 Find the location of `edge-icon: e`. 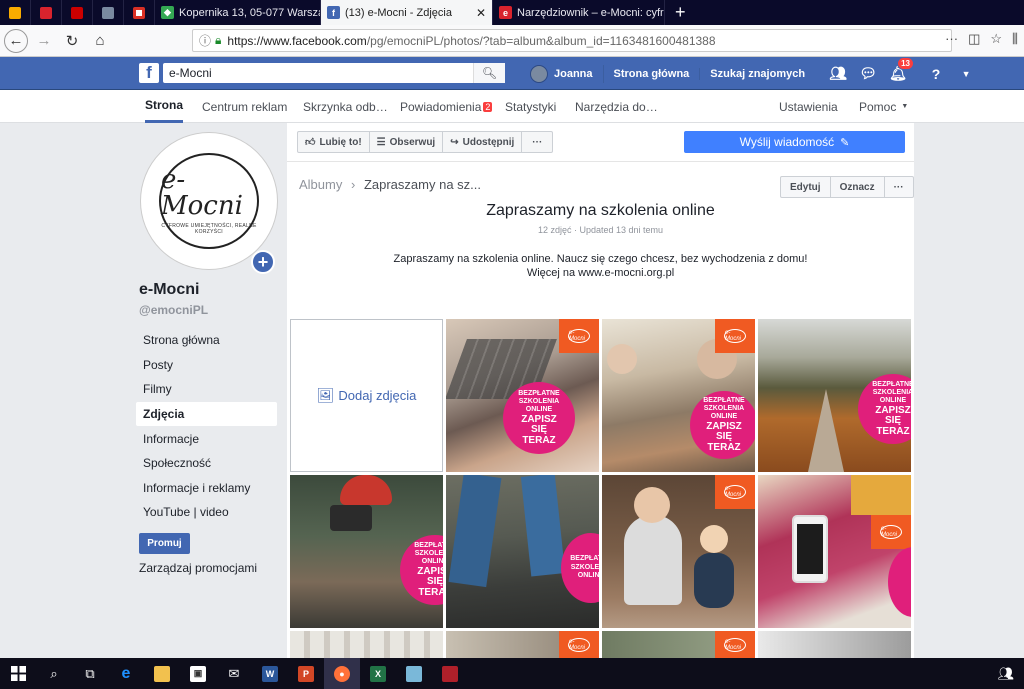

edge-icon: e is located at coordinates (126, 673).